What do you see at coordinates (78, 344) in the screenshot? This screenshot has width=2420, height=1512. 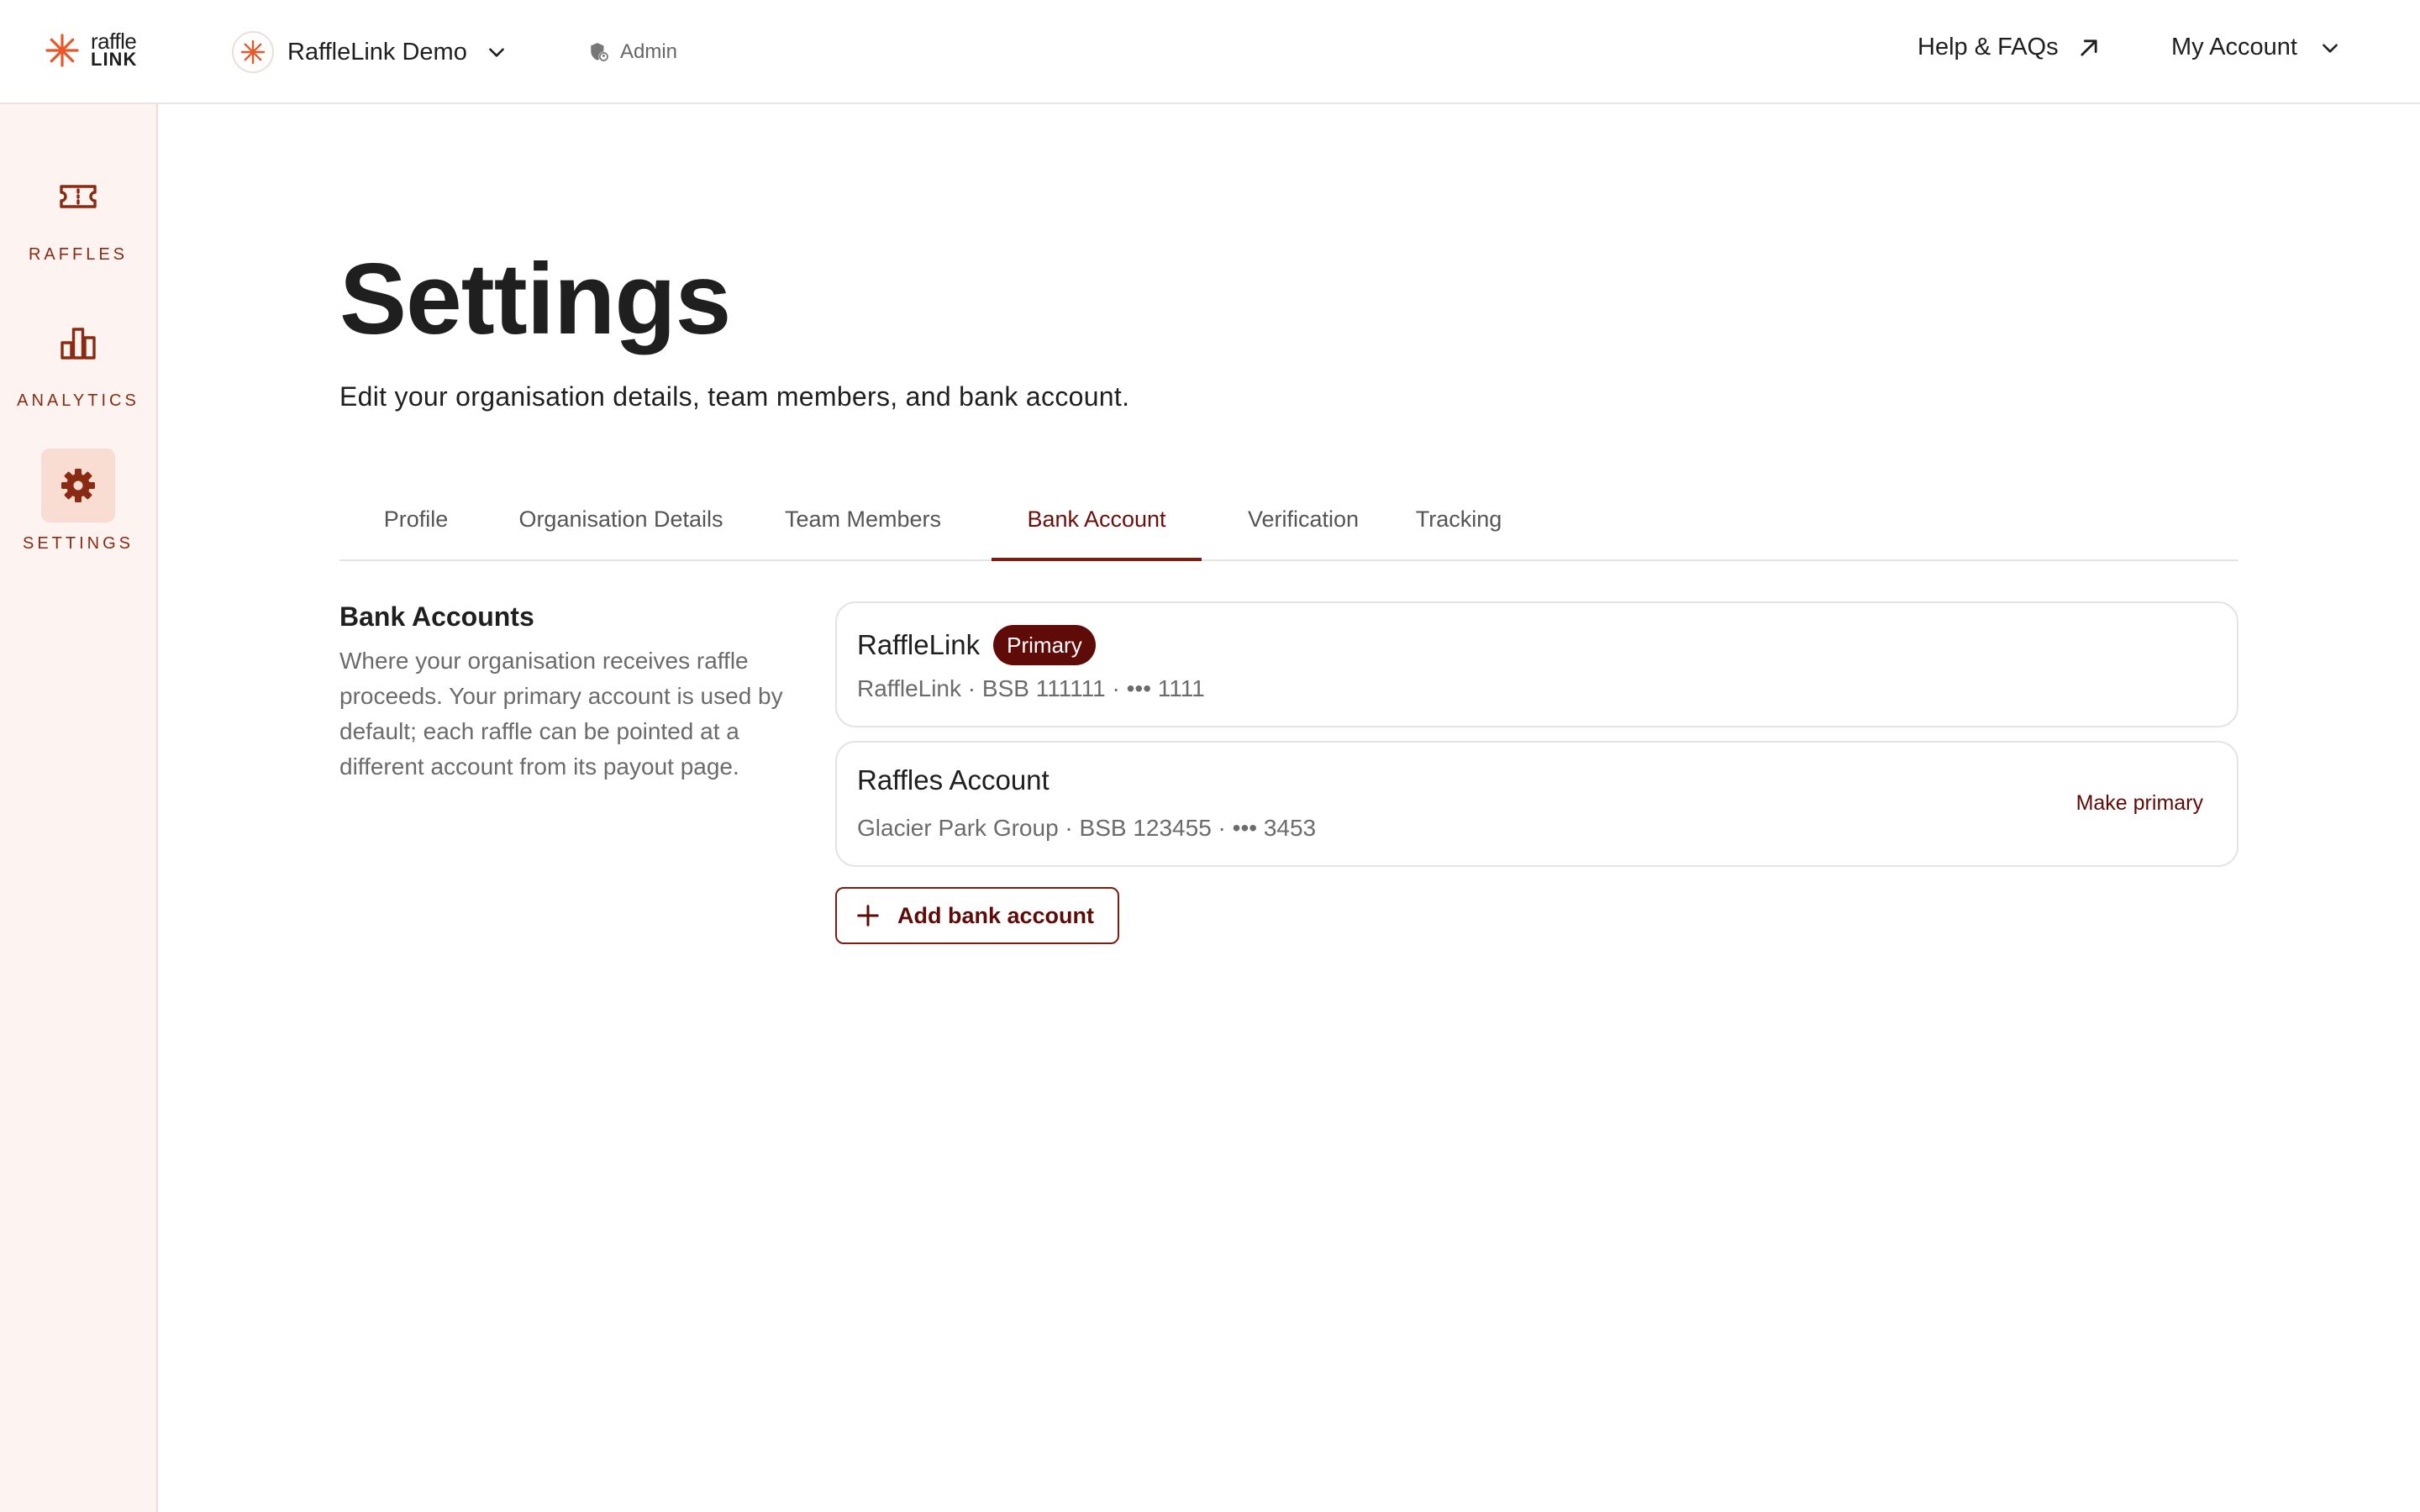 I see `bar-chart-icon` at bounding box center [78, 344].